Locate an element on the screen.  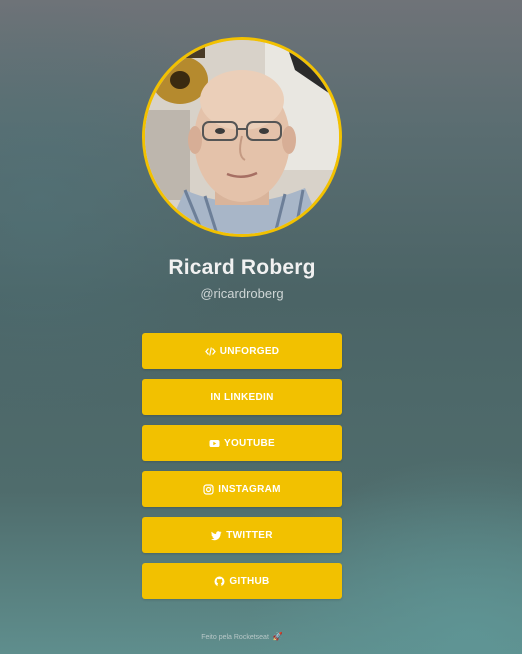
linkedin-link-button: IN LINKEDIN is located at coordinates (242, 397).